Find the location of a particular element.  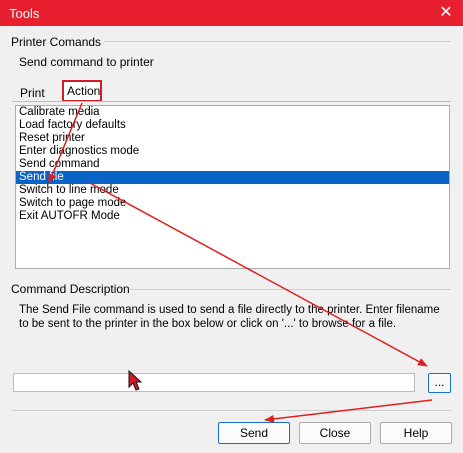

close-icon: ✕ is located at coordinates (446, 13).